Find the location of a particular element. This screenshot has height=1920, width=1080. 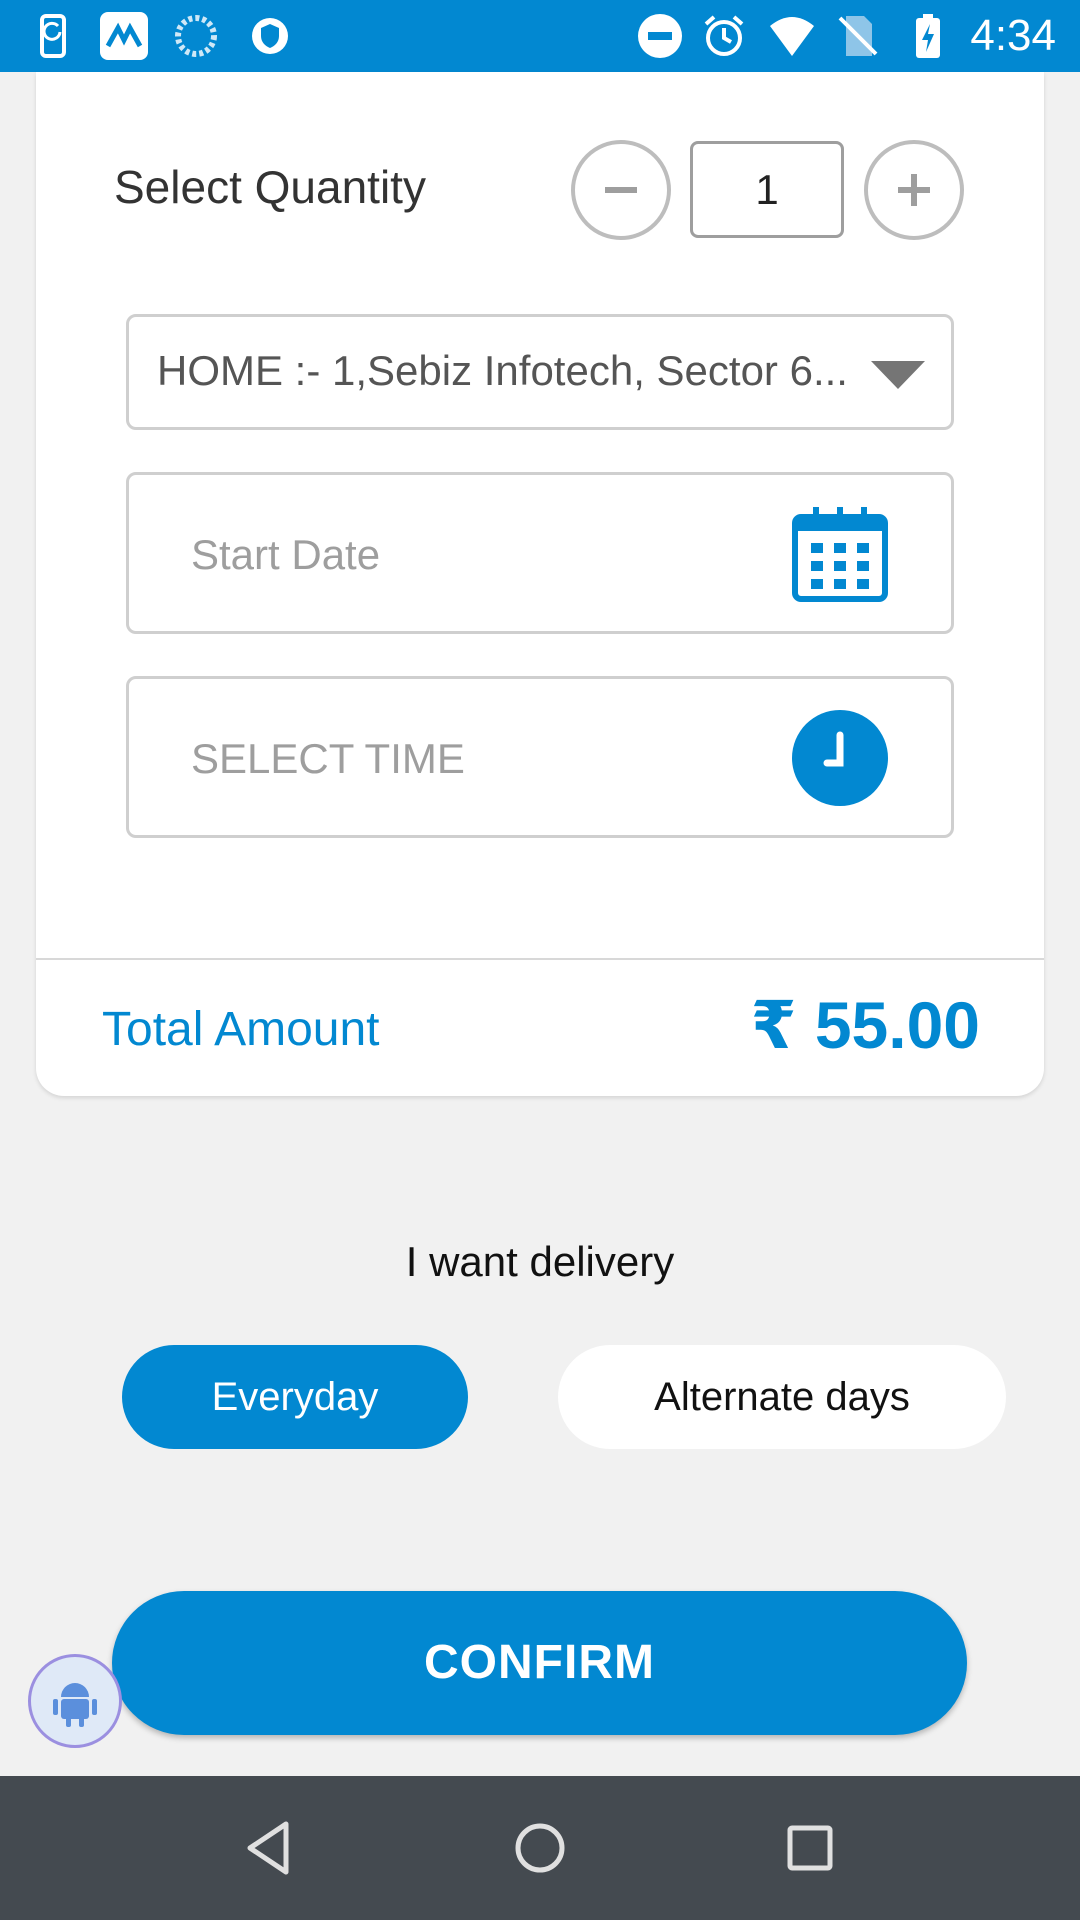

minus-icon is located at coordinates (621, 190).